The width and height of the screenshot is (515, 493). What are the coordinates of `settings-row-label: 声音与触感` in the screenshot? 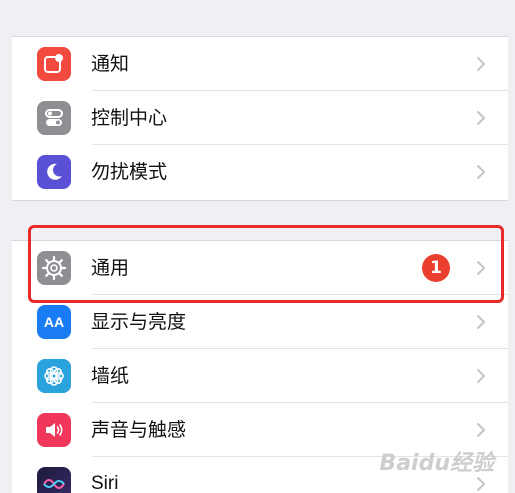 It's located at (139, 430).